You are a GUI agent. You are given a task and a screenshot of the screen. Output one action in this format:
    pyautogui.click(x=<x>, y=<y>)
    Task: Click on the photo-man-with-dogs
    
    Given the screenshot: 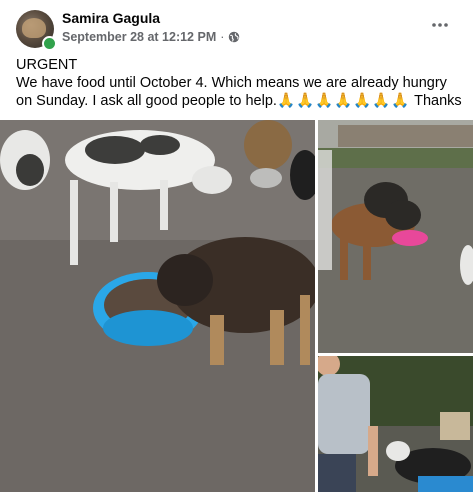 What is the action you would take?
    pyautogui.click(x=395, y=424)
    